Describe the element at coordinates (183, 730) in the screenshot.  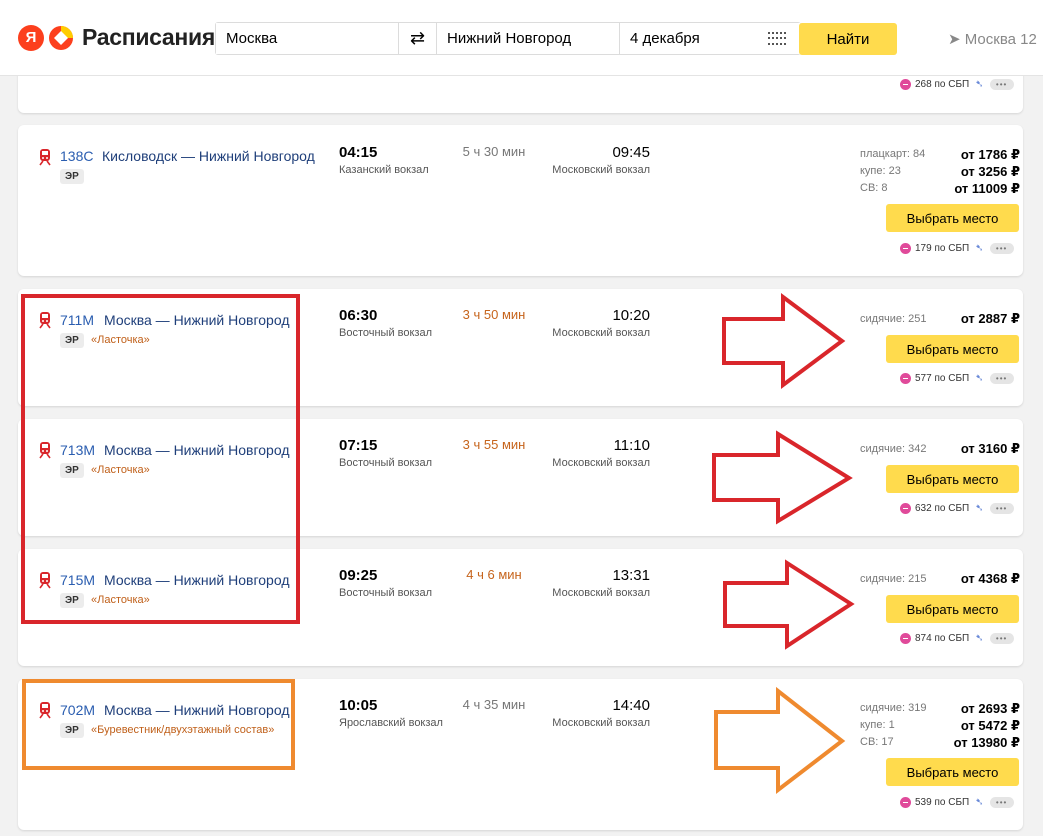
I see `train-brand: «Буревестник/двухэтажный состав»` at that location.